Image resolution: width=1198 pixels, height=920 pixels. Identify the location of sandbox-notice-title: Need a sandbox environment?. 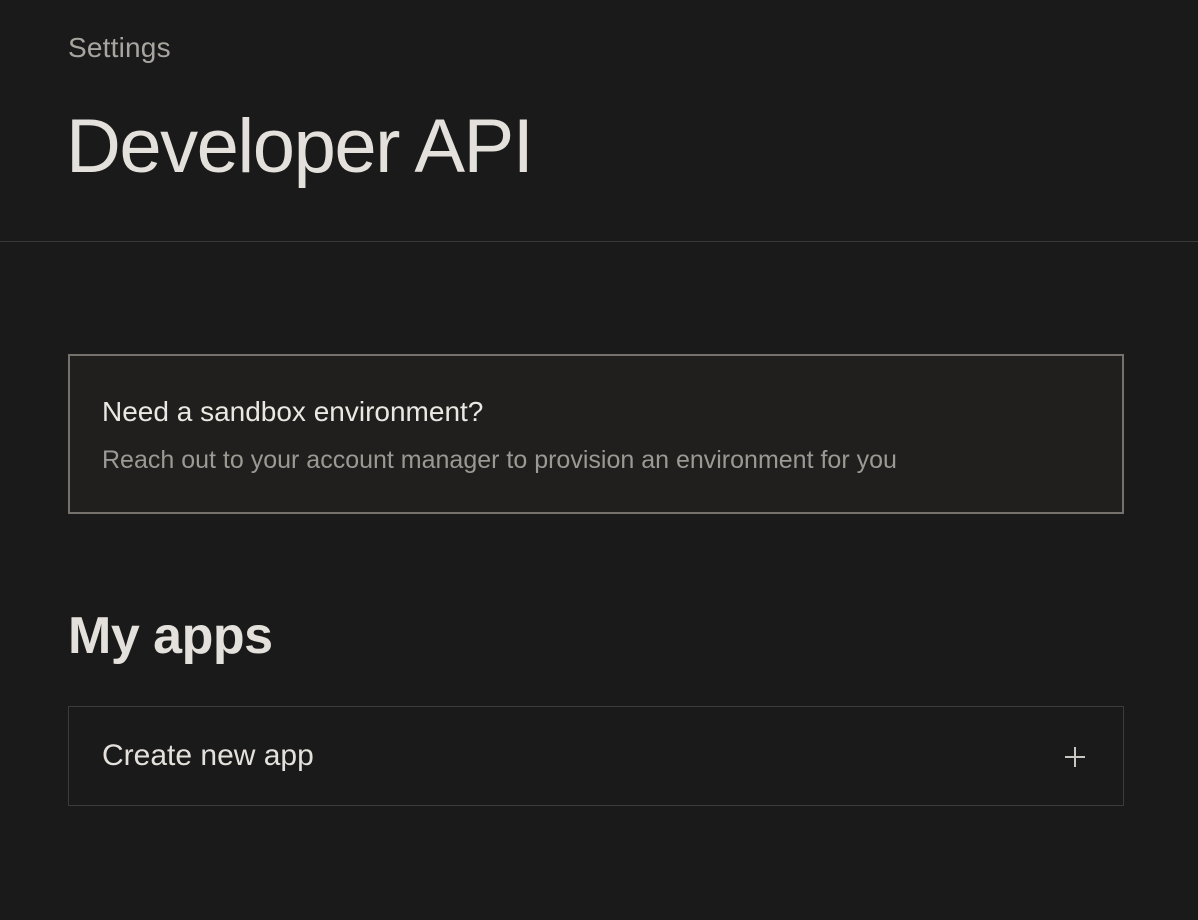
(293, 411).